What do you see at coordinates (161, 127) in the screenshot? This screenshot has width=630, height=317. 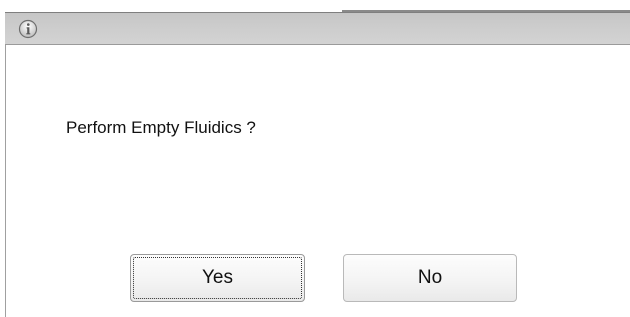 I see `dialog-message: Perform Empty Fluidics ?` at bounding box center [161, 127].